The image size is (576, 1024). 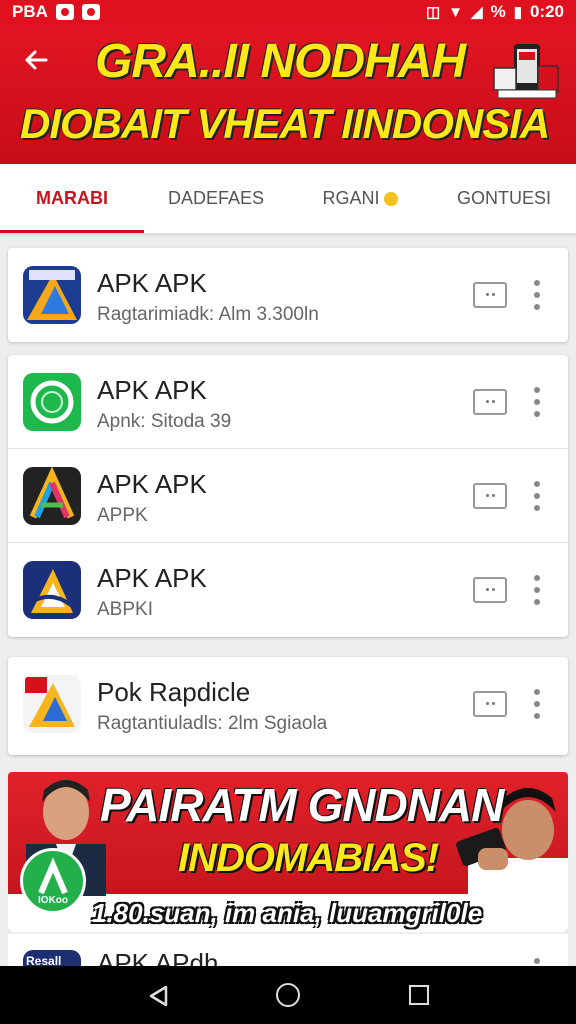 I want to click on app-logo-icon: Resall, so click(x=52, y=958).